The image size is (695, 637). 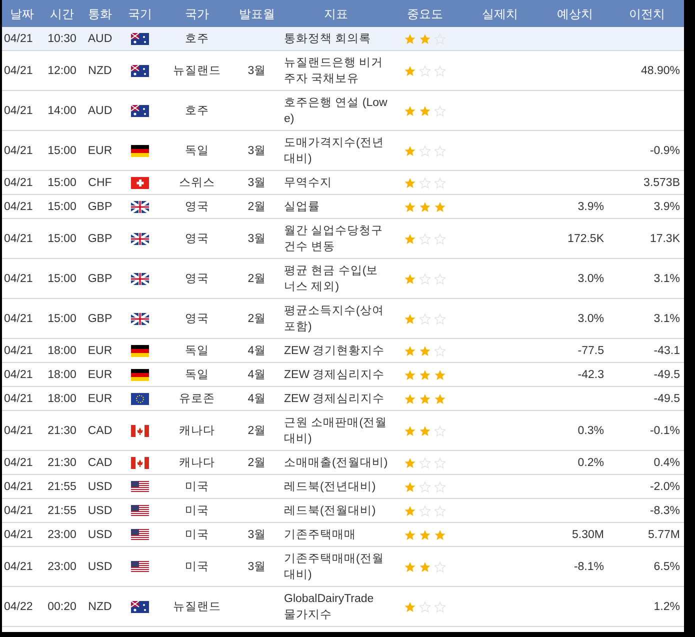 What do you see at coordinates (18, 607) in the screenshot?
I see `table-cell-text: 04/22` at bounding box center [18, 607].